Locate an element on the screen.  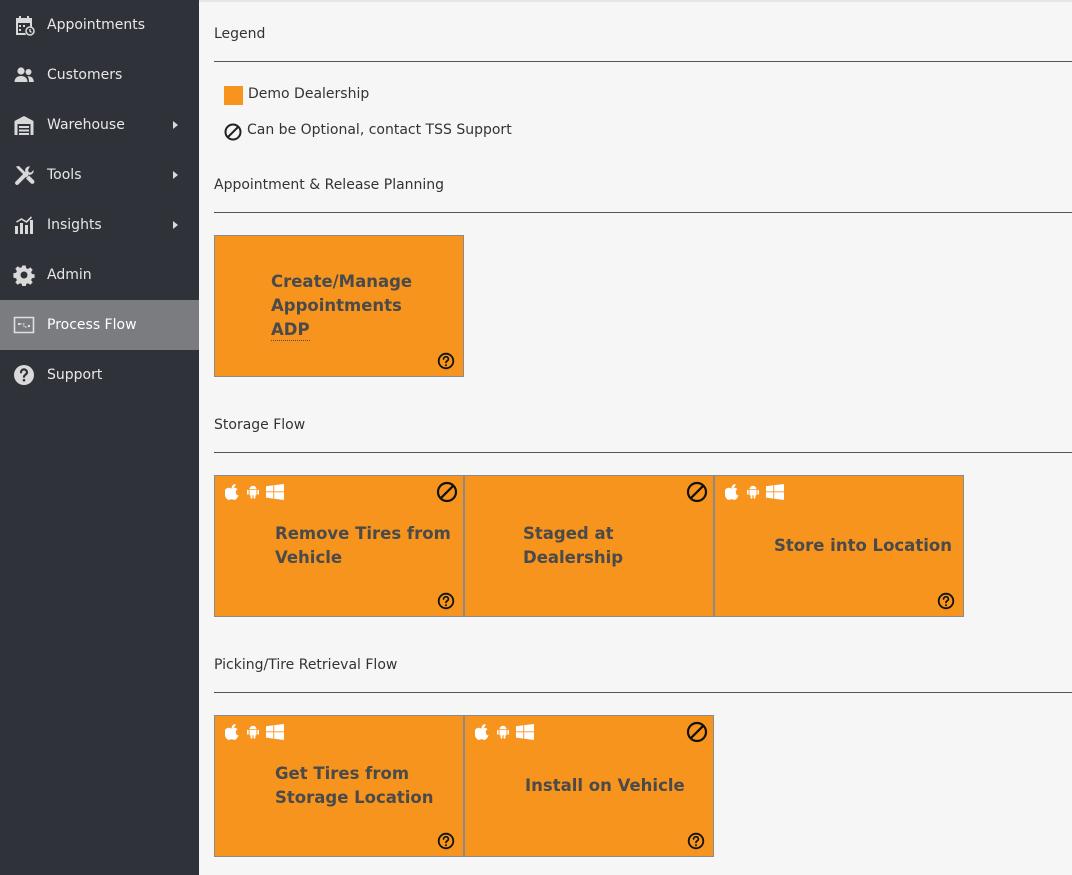
sidebar-item-support: Support is located at coordinates (99, 375).